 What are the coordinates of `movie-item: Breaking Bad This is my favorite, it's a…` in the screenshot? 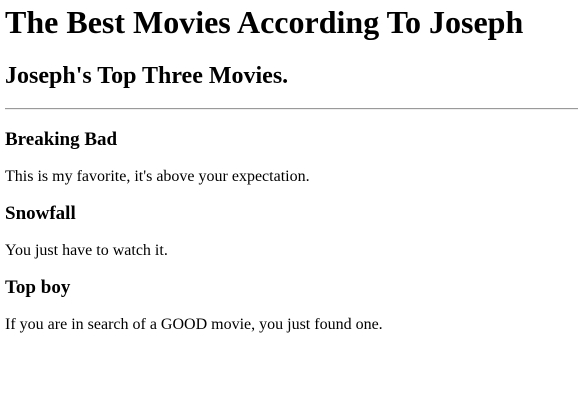 It's located at (291, 158).